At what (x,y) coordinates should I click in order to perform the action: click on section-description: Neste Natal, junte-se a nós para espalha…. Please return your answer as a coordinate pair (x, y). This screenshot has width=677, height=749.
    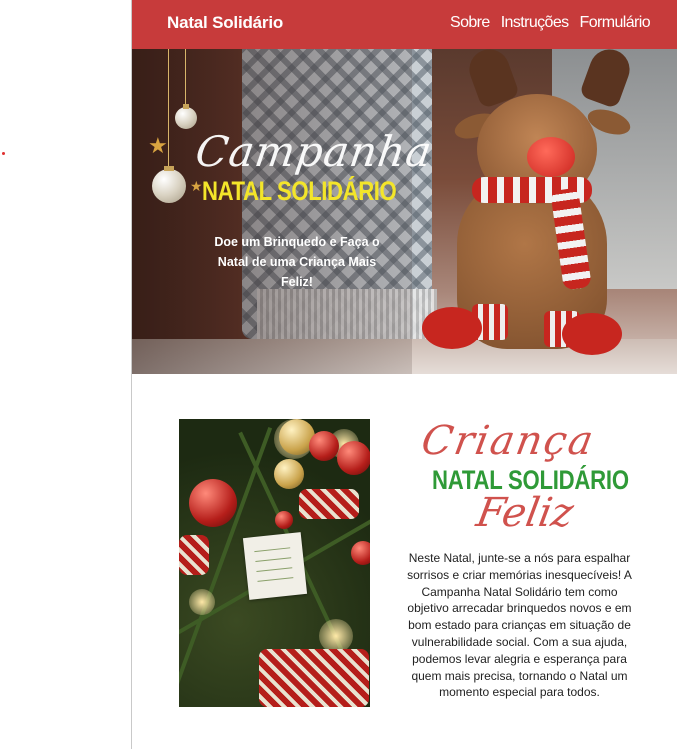
    Looking at the image, I should click on (519, 625).